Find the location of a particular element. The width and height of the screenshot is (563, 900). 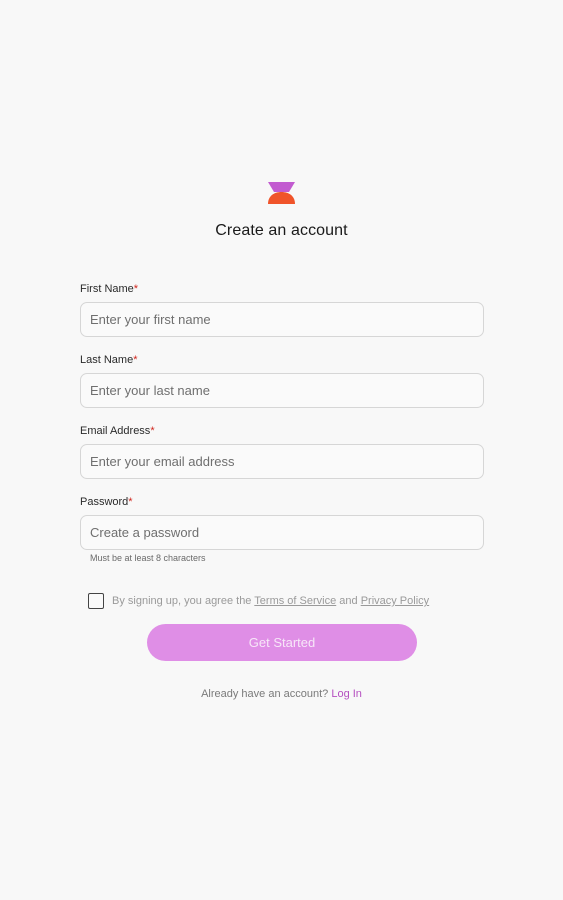

agree-prefix: By signing up, you agree the is located at coordinates (183, 601).